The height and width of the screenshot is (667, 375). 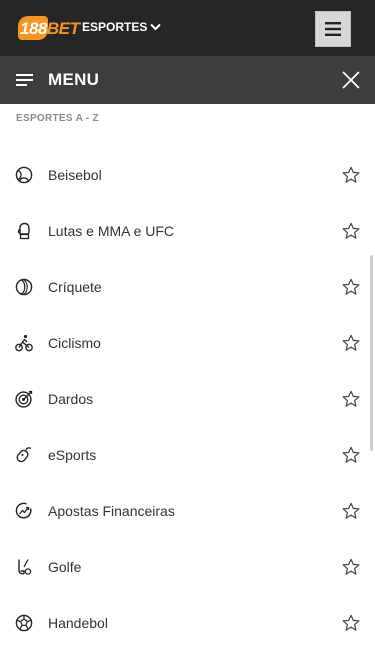 What do you see at coordinates (187, 80) in the screenshot?
I see `menu-header: MENU` at bounding box center [187, 80].